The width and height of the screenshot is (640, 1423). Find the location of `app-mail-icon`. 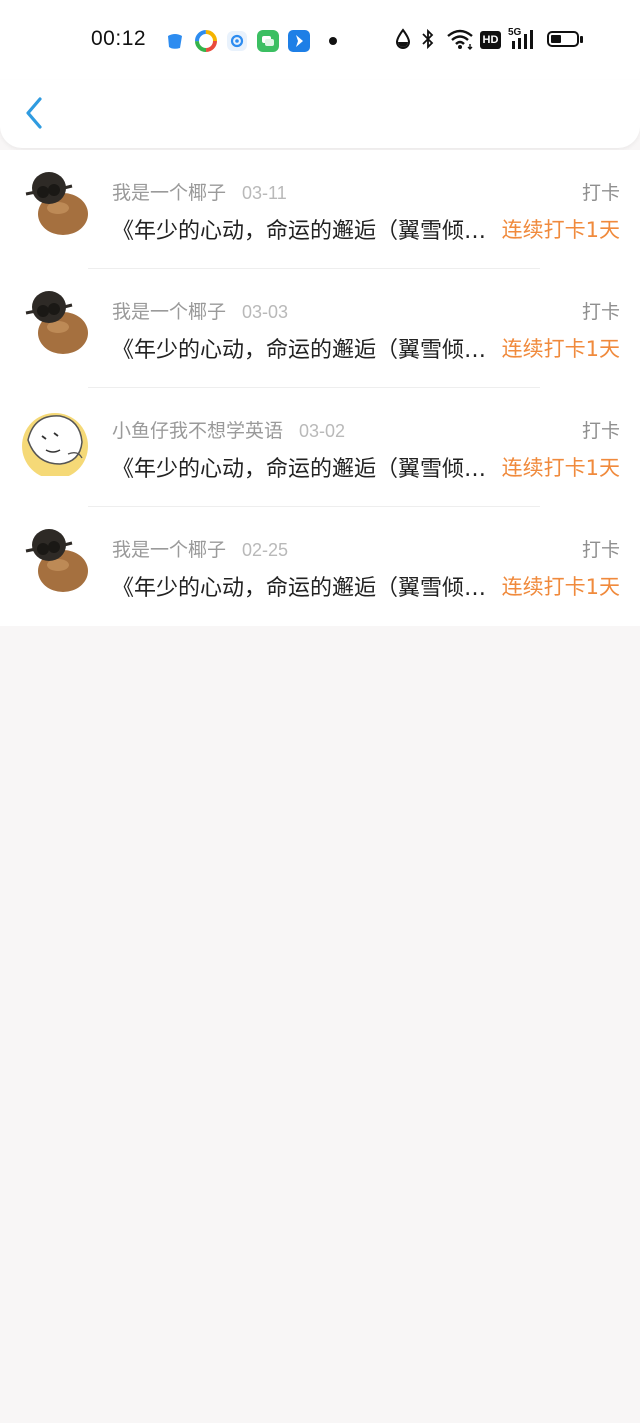

app-mail-icon is located at coordinates (237, 41).